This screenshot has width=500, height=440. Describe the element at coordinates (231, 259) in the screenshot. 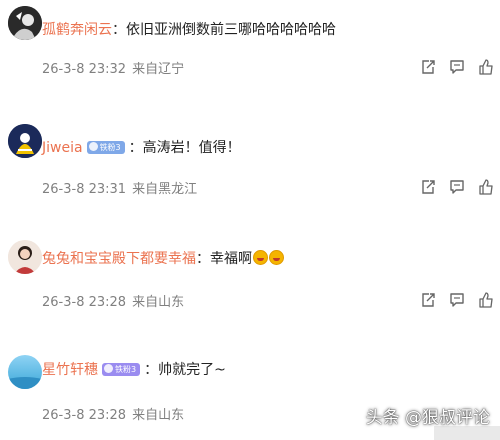

I see `comment-text: 幸福啊` at that location.